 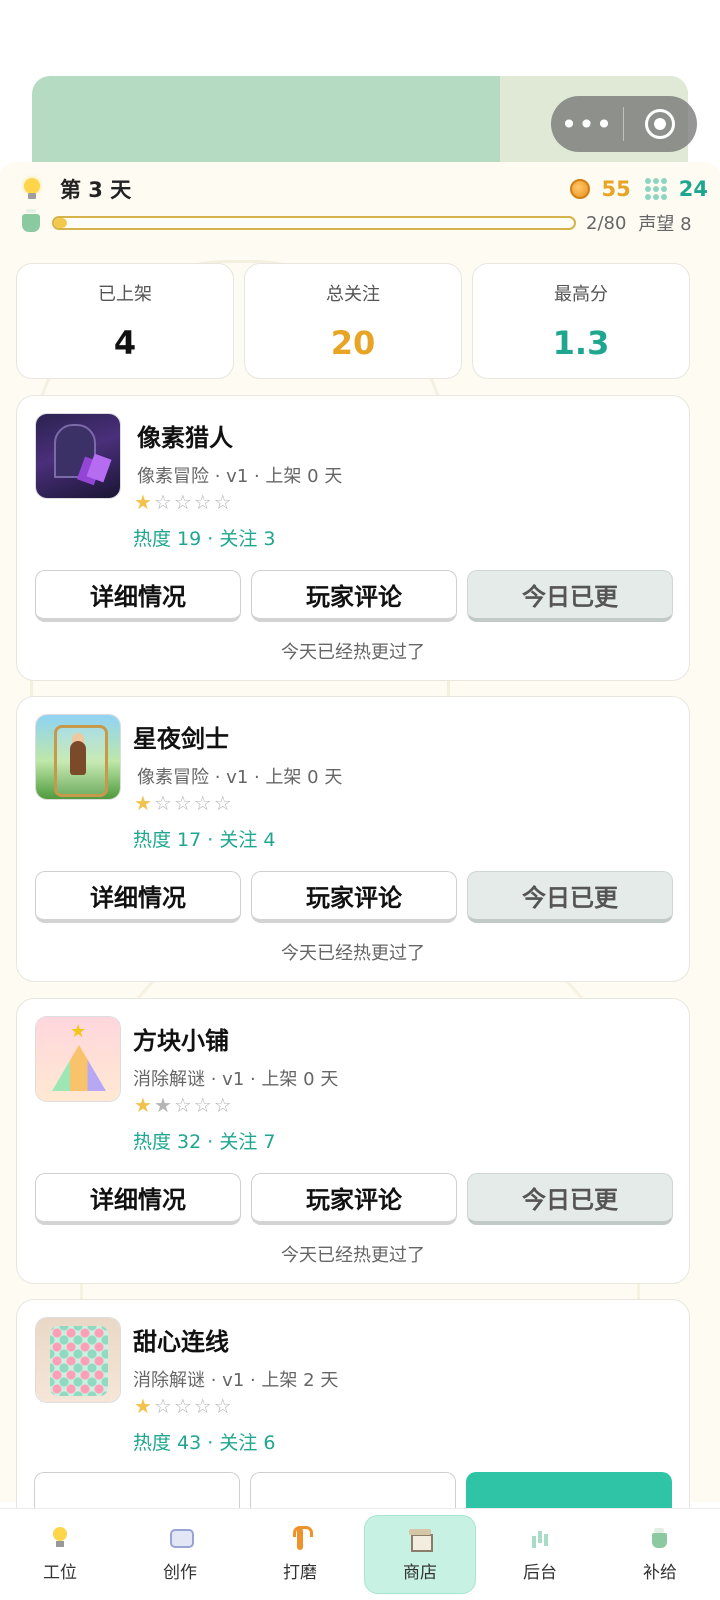 I want to click on game-title: 方块小铺, so click(x=181, y=1041).